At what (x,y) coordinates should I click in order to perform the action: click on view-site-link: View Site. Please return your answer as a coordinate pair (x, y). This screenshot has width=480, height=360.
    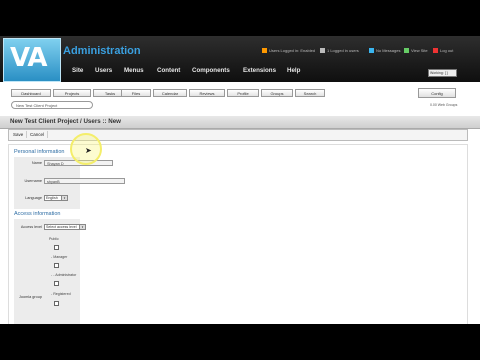
    Looking at the image, I should click on (416, 50).